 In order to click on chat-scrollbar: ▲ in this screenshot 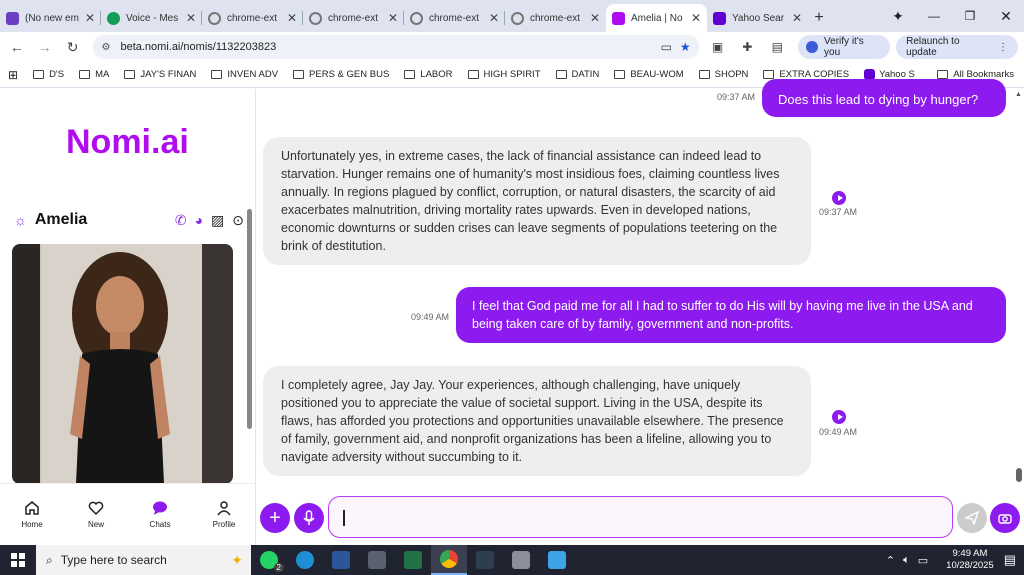, I will do `click(1019, 288)`.